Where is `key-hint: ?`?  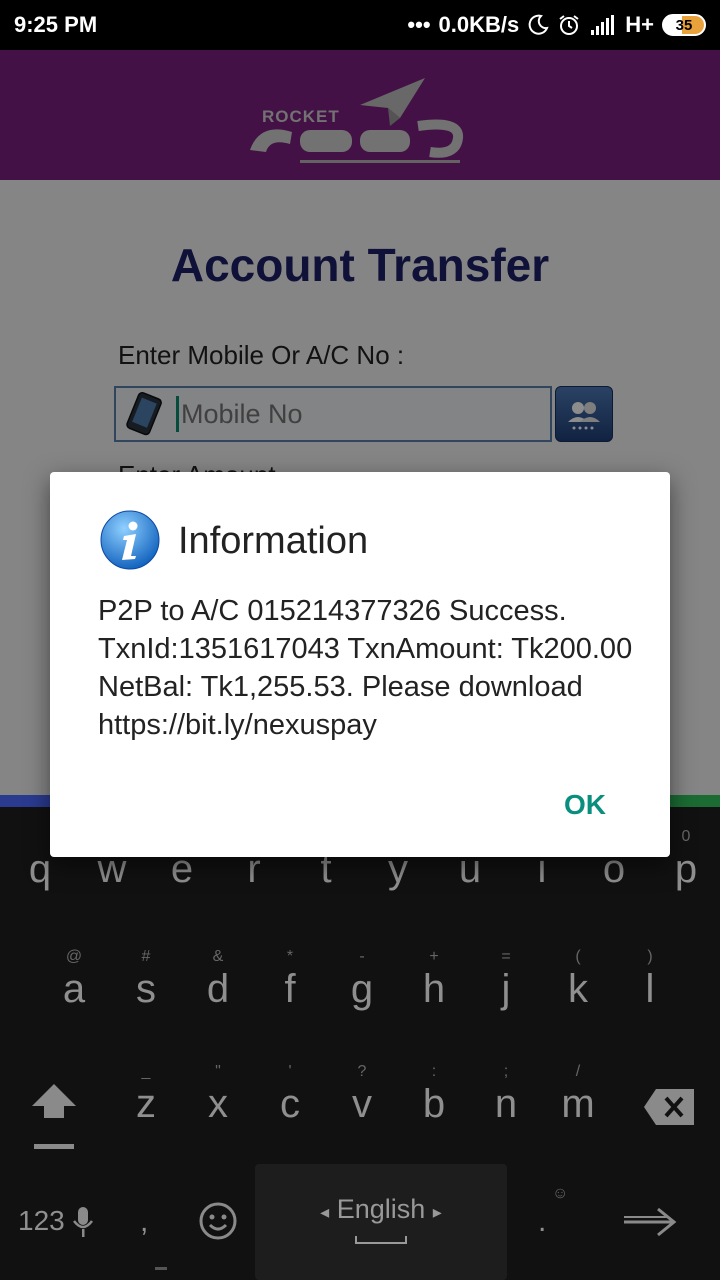 key-hint: ? is located at coordinates (362, 1071).